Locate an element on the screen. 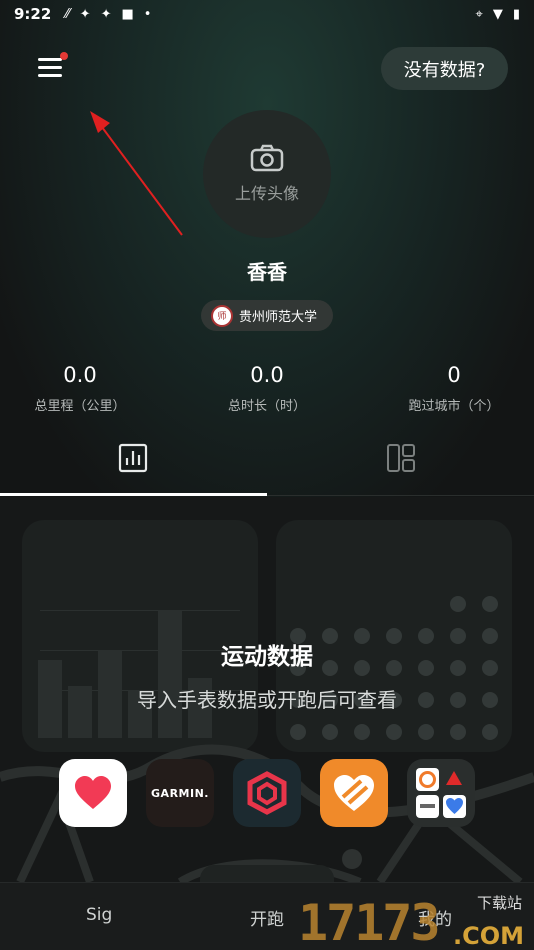 This screenshot has width=534, height=950. apple-health-app is located at coordinates (93, 793).